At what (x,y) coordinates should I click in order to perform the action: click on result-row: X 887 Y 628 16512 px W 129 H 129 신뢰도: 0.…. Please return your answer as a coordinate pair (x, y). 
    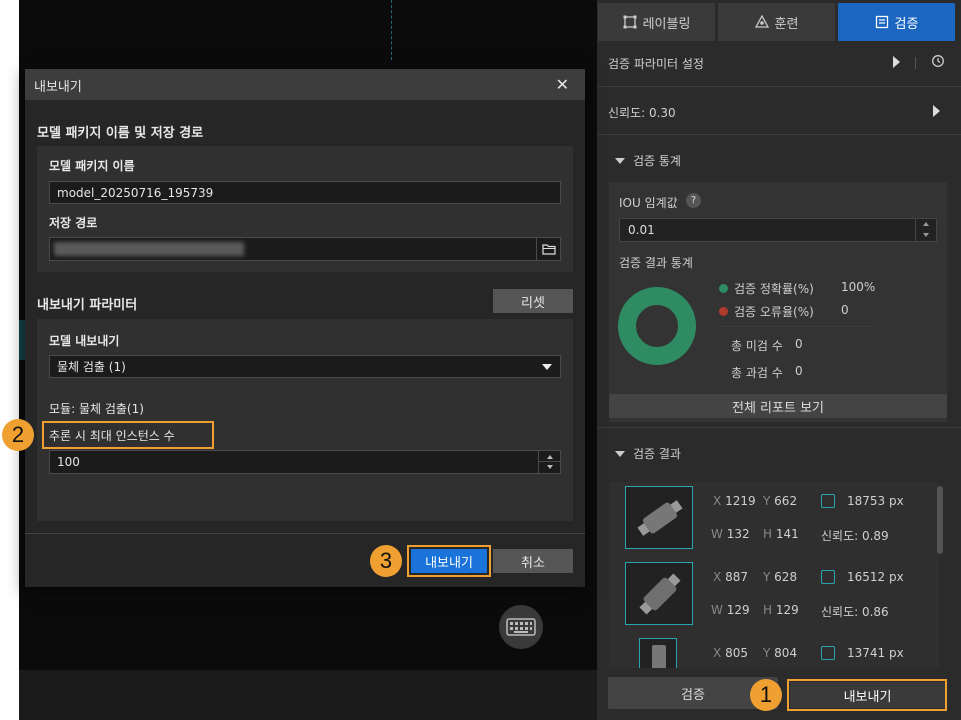
    Looking at the image, I should click on (774, 596).